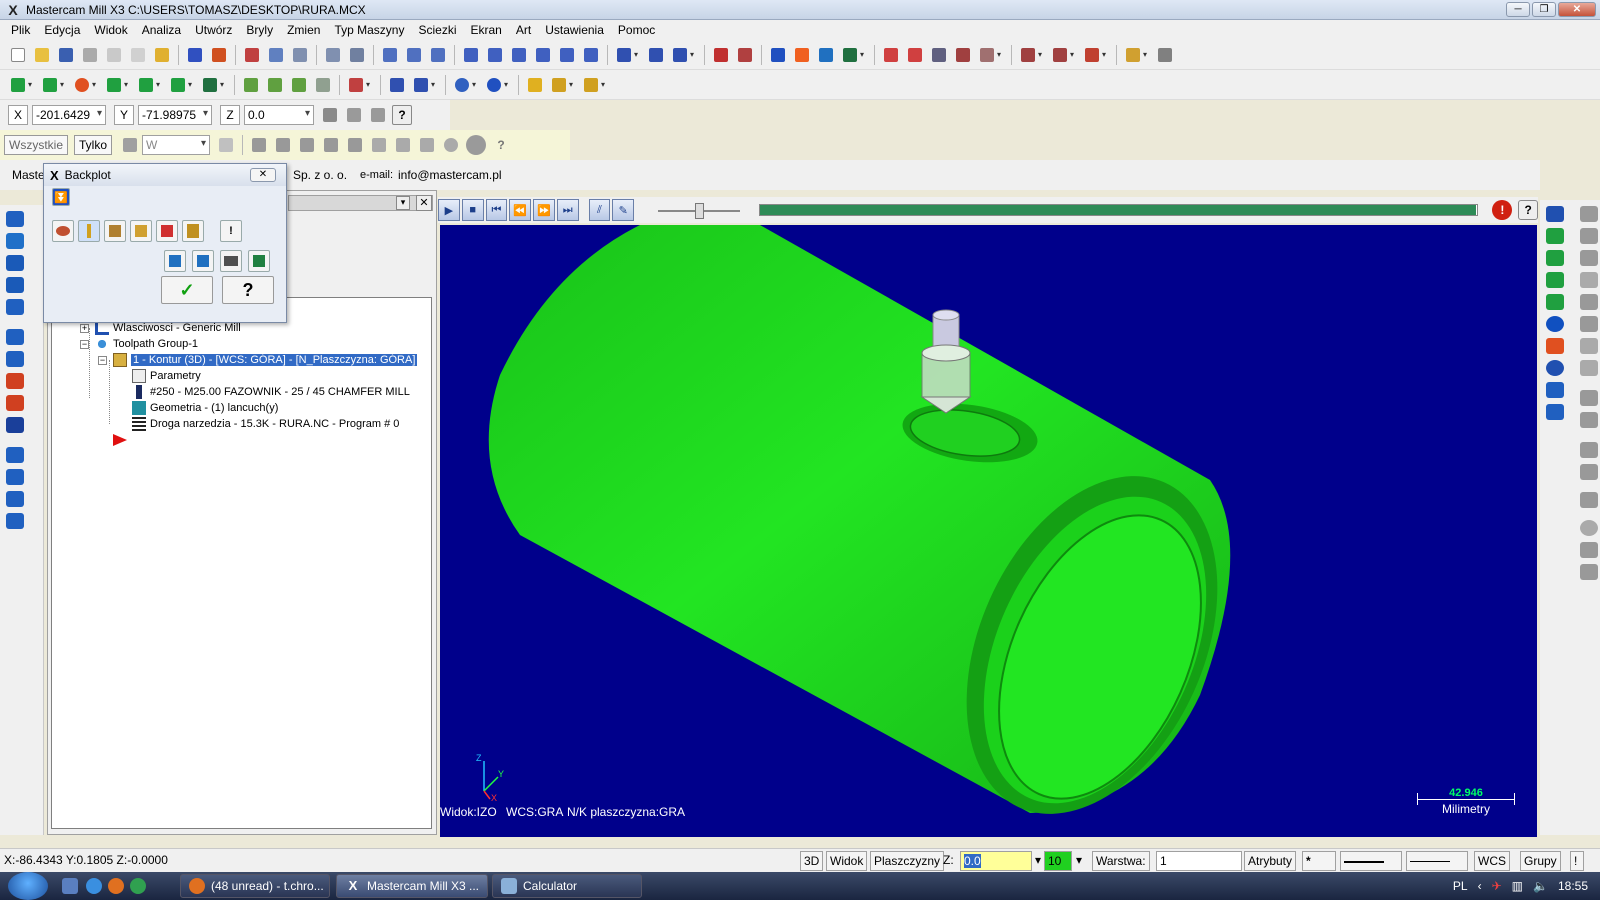 The image size is (1600, 900). Describe the element at coordinates (330, 115) in the screenshot. I see `fast-point-icon` at that location.